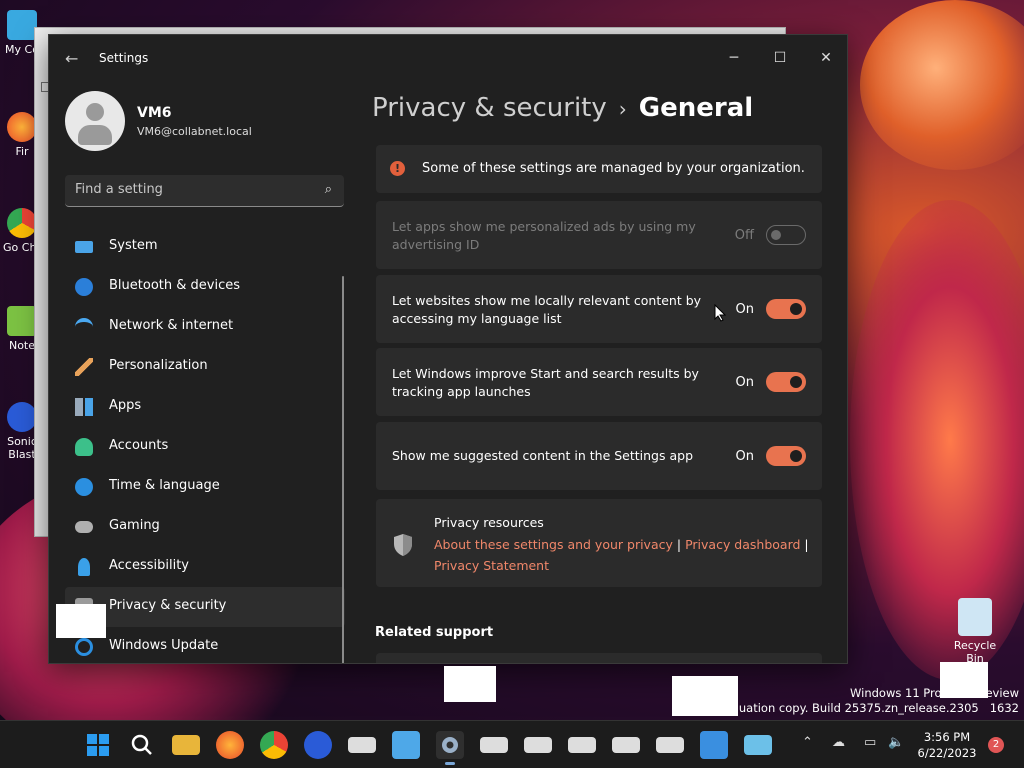 The image size is (1024, 768). I want to click on close-icon: ✕, so click(825, 58).